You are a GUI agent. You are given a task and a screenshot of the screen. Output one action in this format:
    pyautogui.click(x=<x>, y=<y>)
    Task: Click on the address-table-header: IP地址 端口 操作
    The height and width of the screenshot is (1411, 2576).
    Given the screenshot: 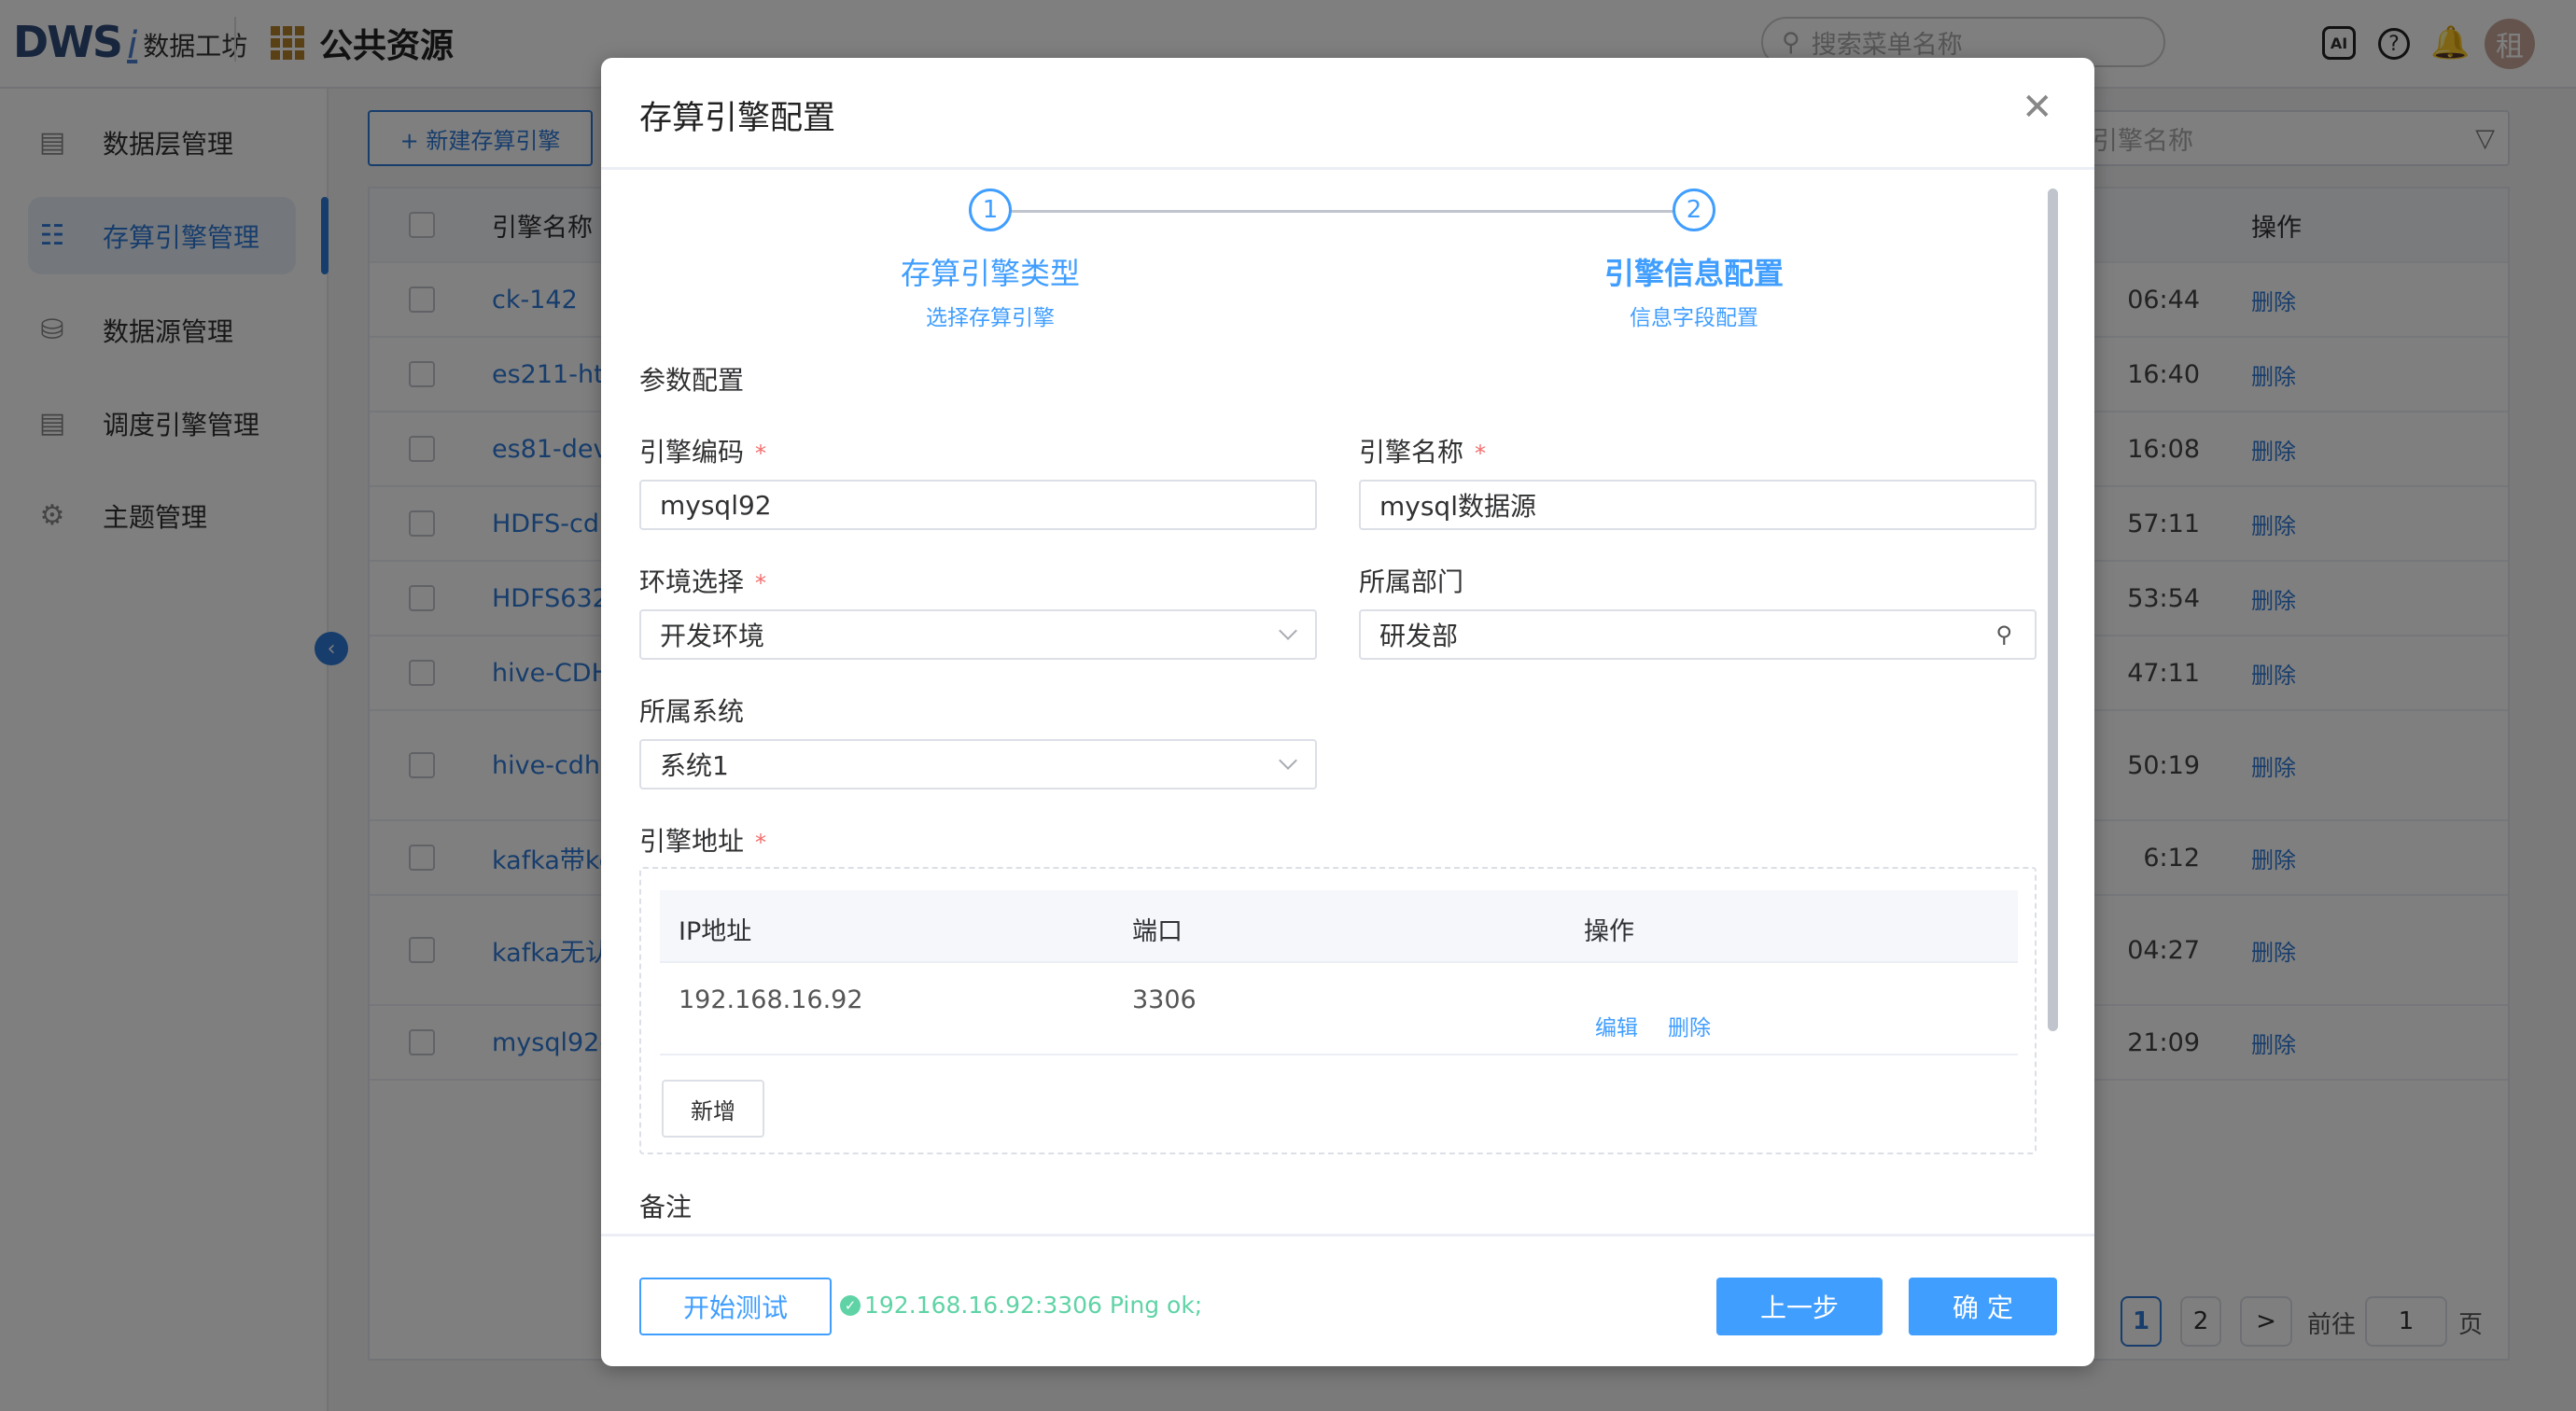 What is the action you would take?
    pyautogui.click(x=1339, y=927)
    